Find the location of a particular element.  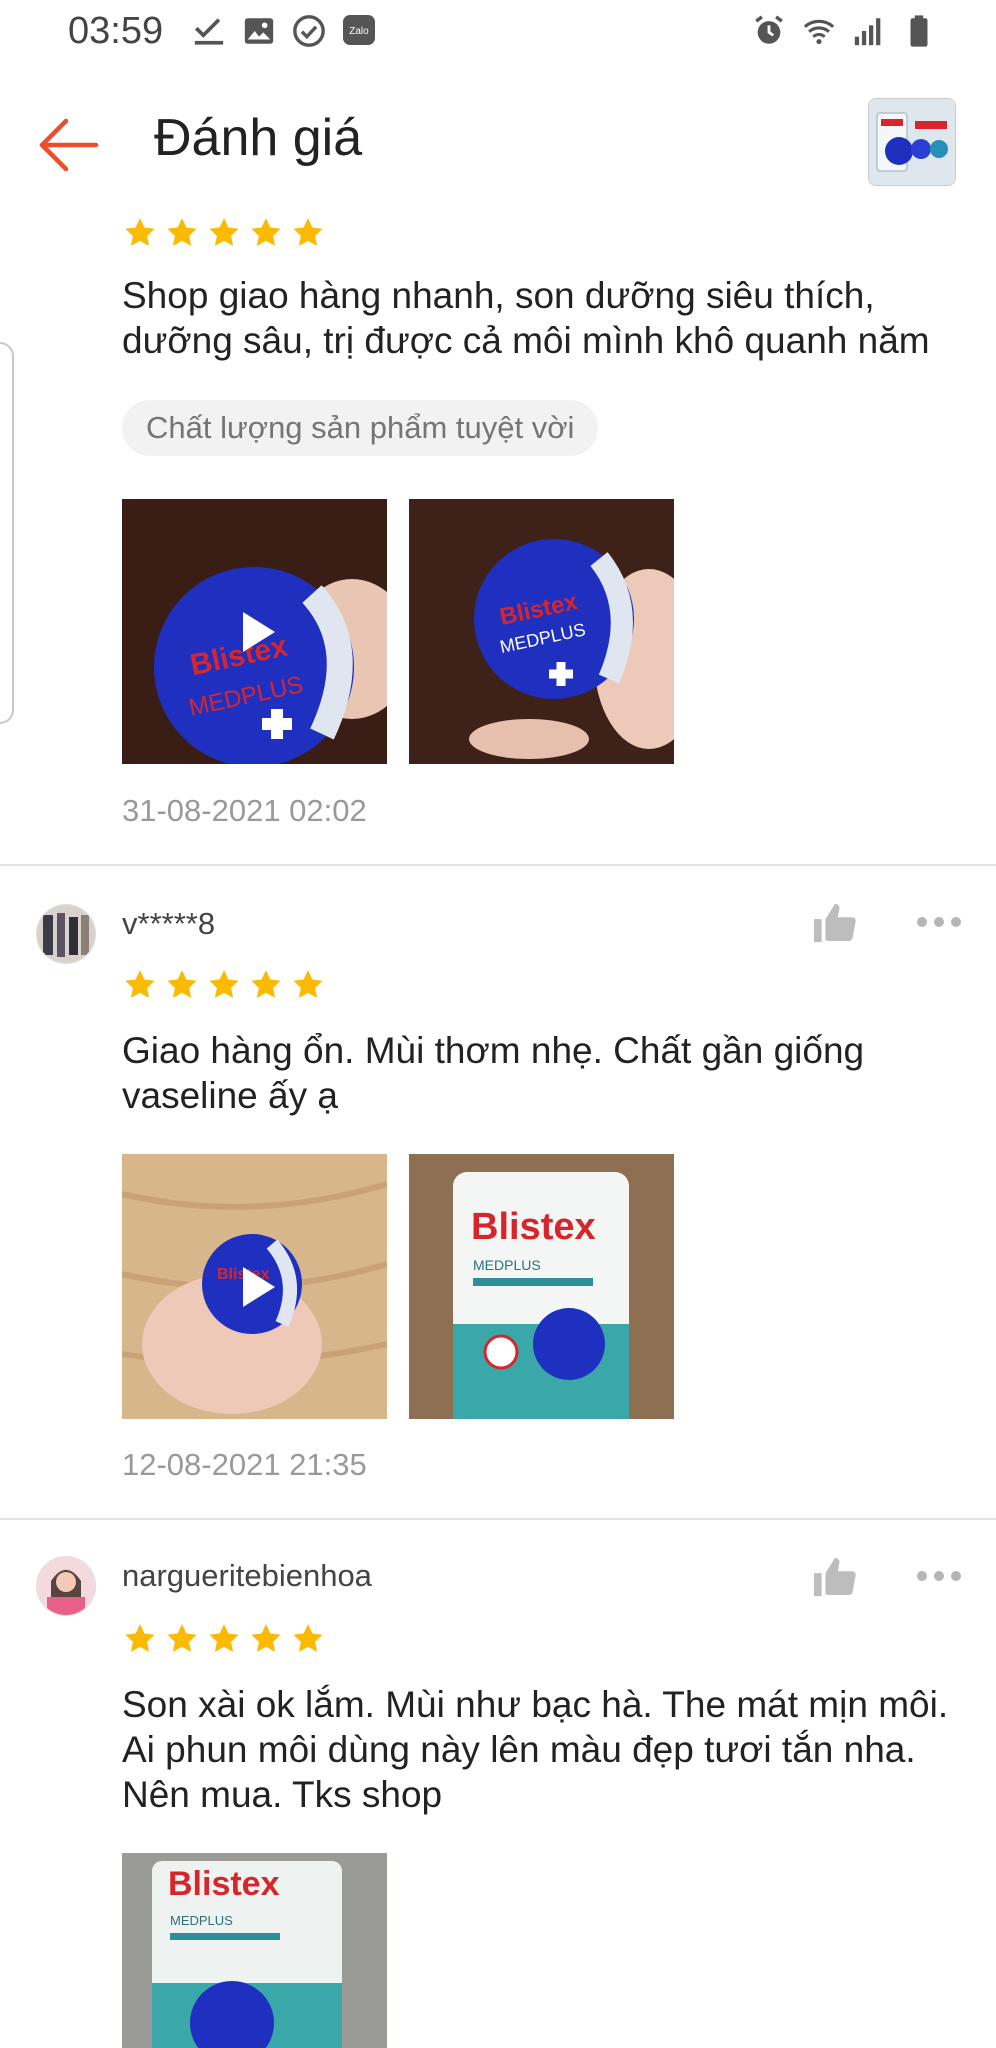

zalo-icon: Zalo is located at coordinates (359, 30).